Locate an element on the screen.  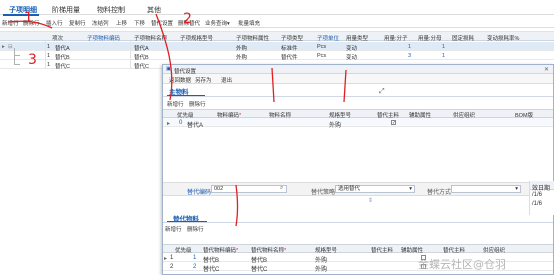
annotation-number: 3 is located at coordinates (32, 60).